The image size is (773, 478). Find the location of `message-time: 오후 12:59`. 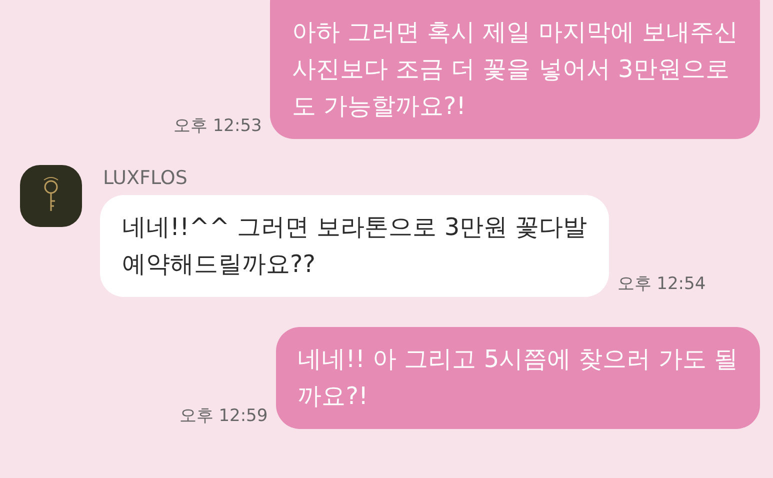

message-time: 오후 12:59 is located at coordinates (223, 416).